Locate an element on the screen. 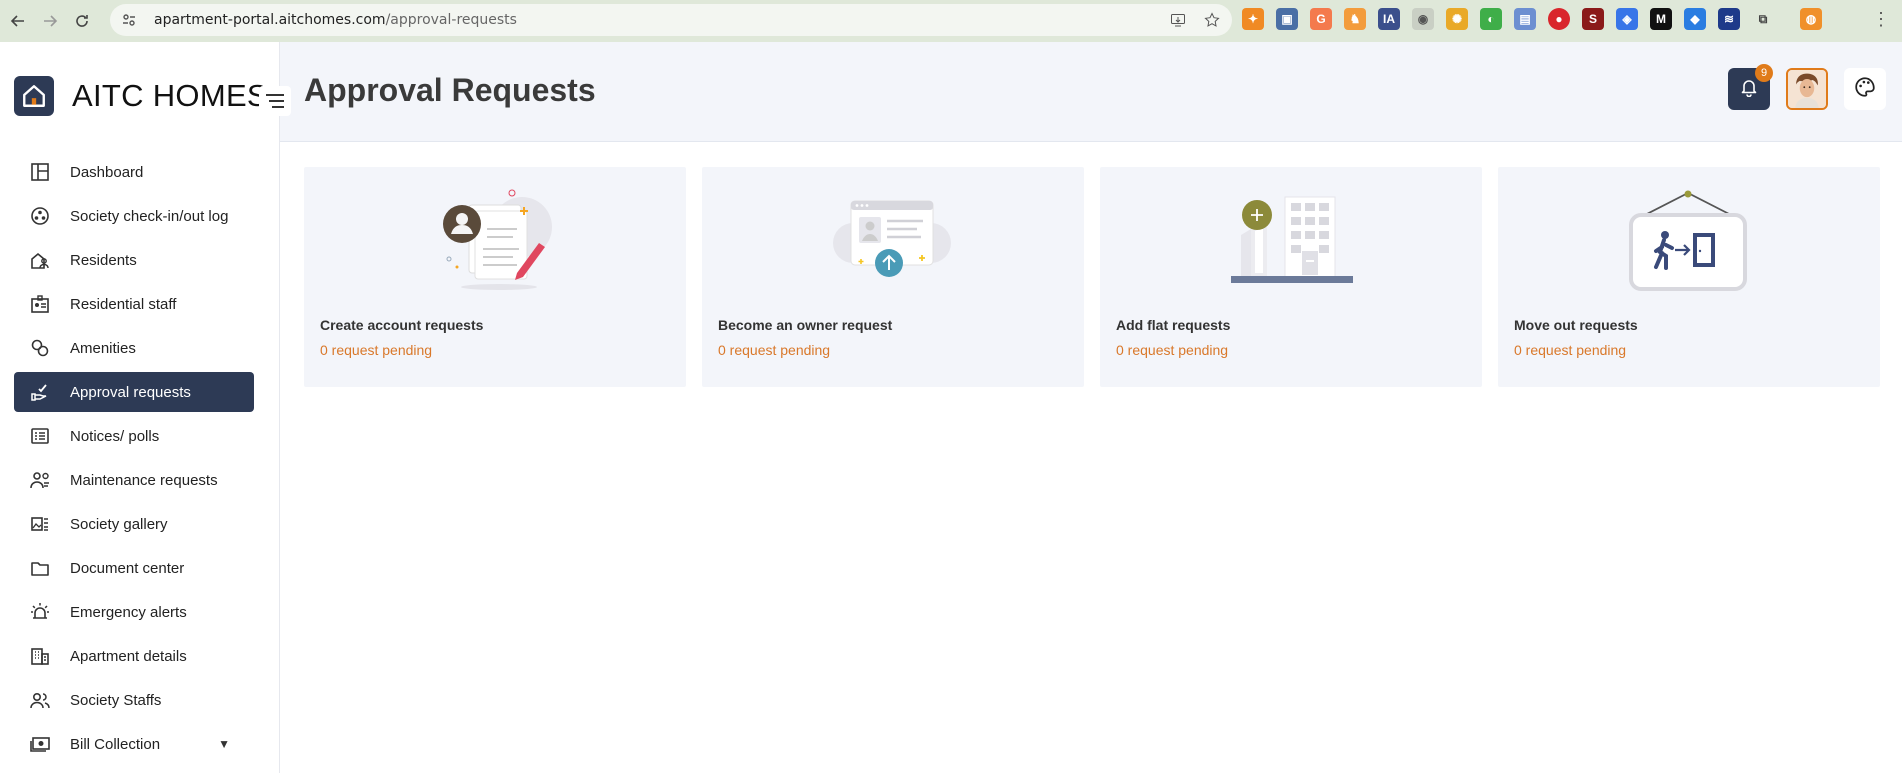  sidebar-item-label: Approval requests is located at coordinates (130, 392).